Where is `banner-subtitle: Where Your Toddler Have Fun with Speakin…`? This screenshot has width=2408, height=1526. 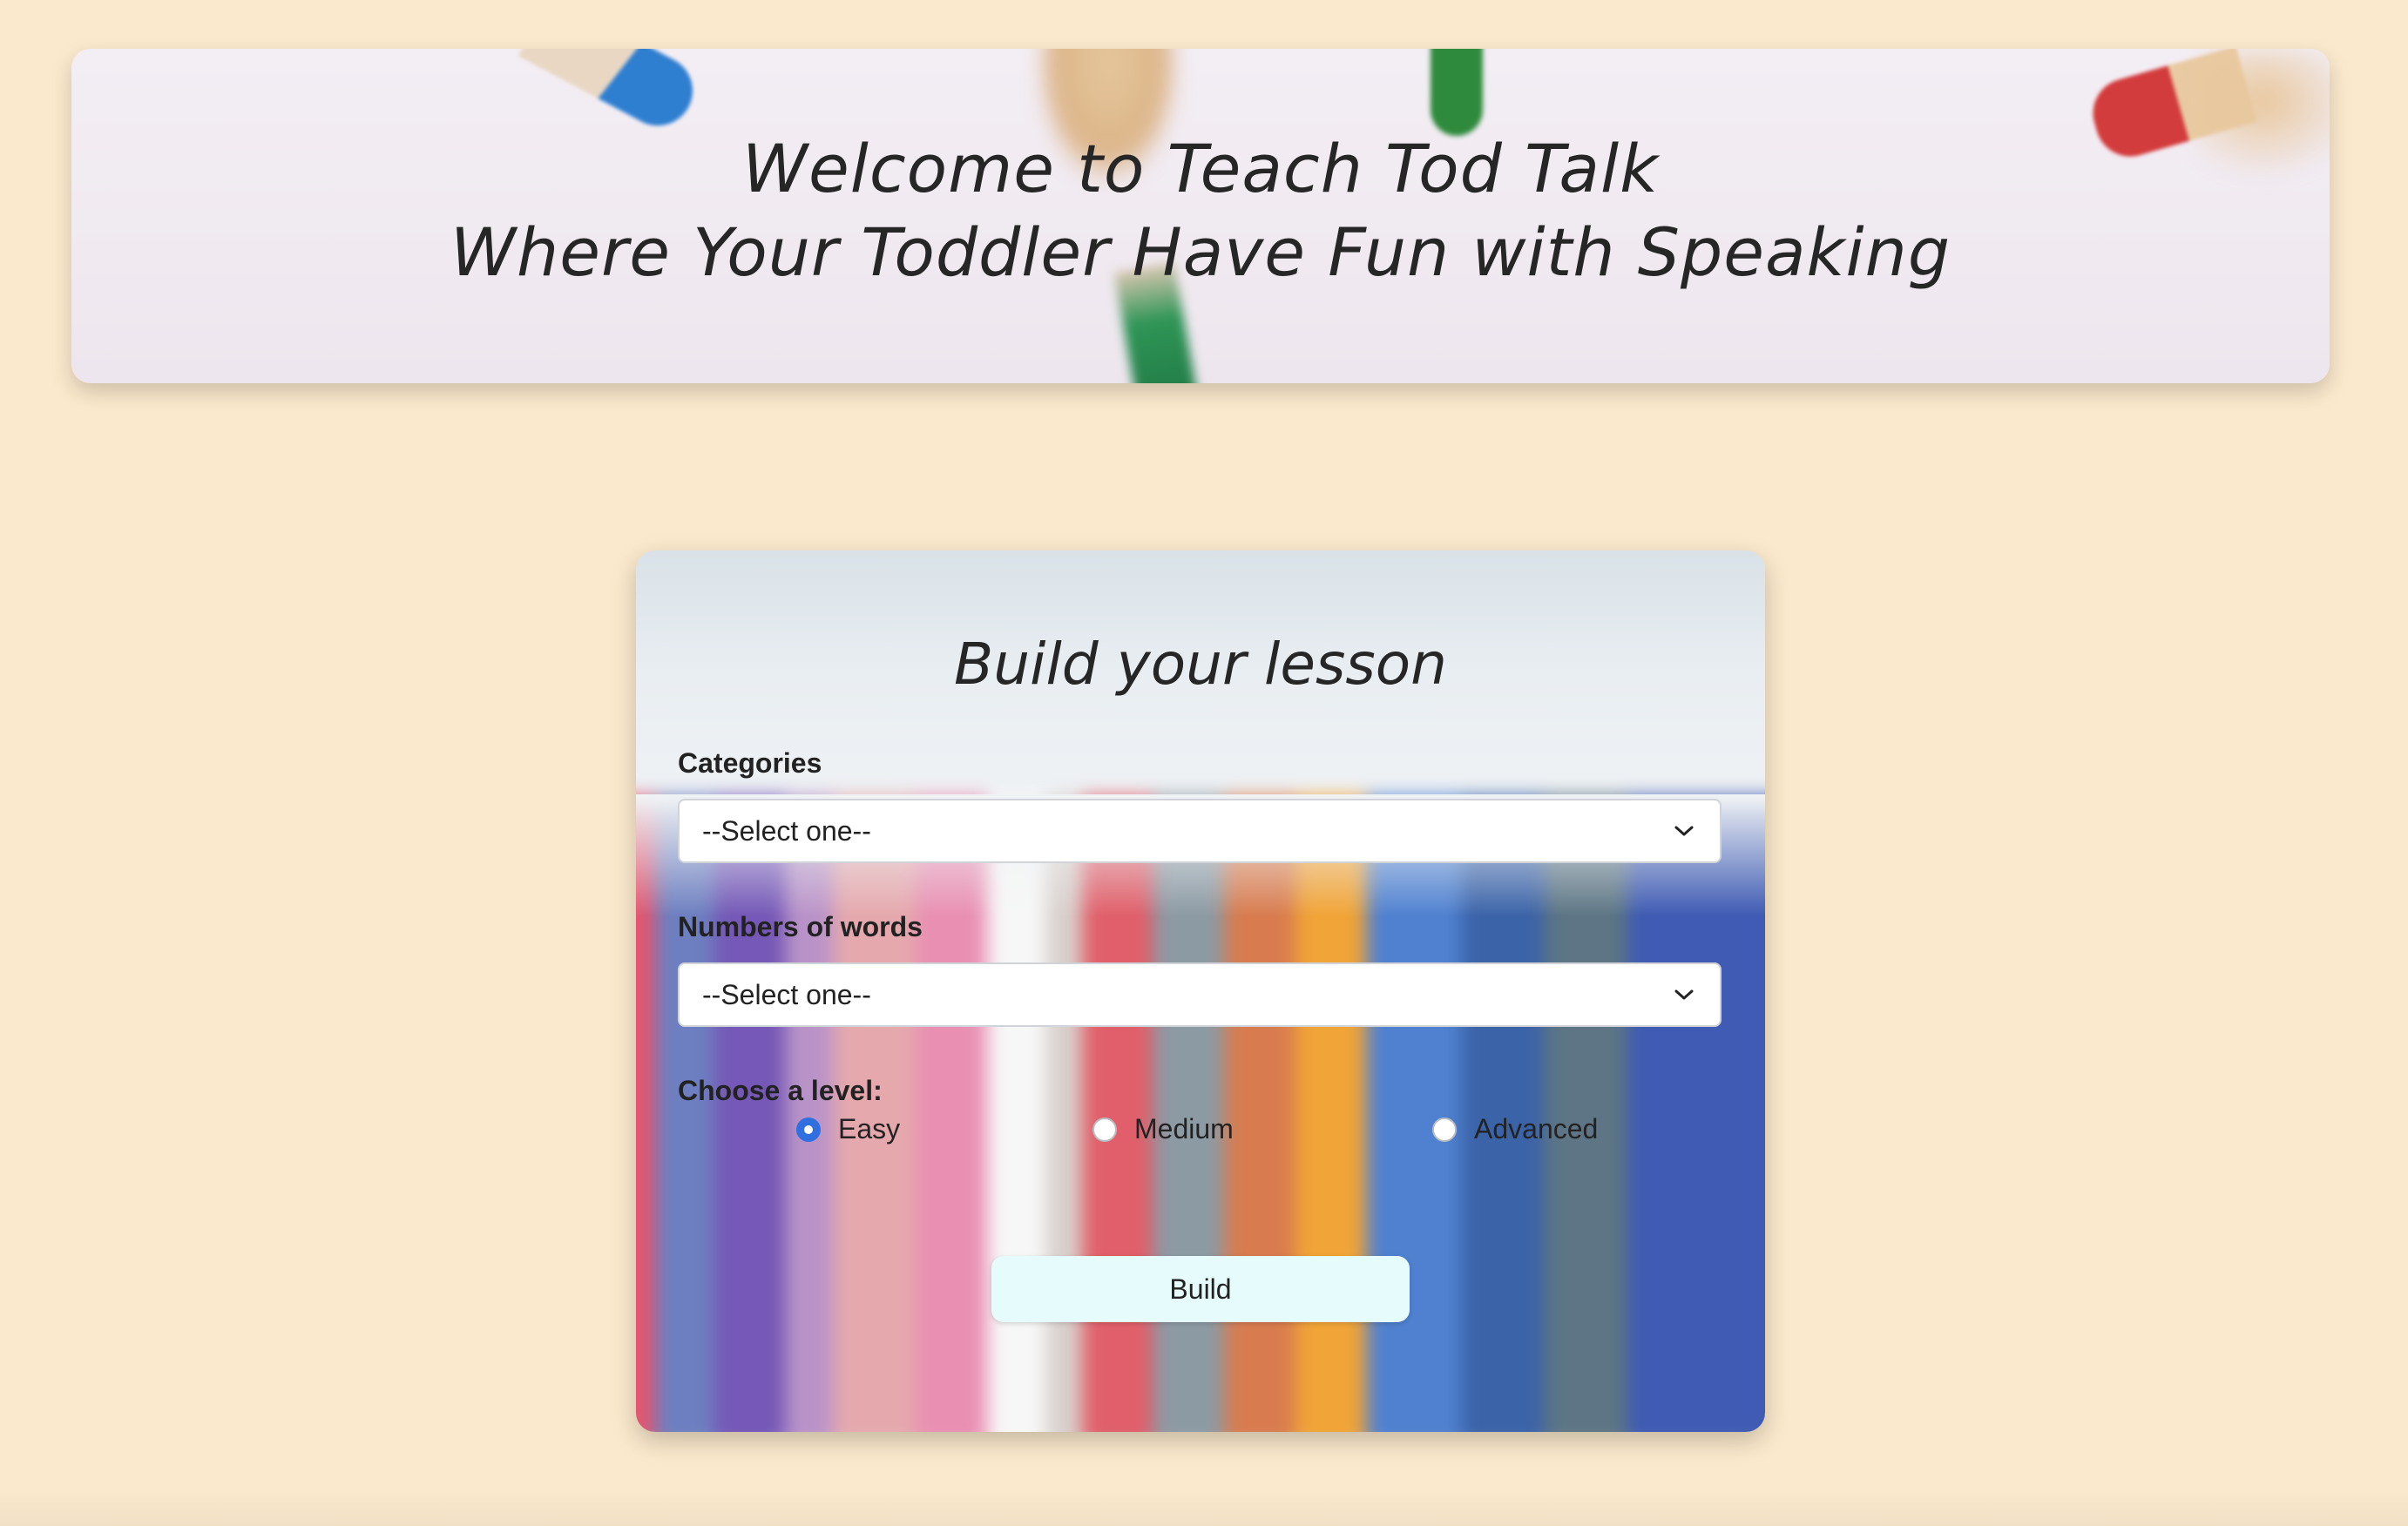 banner-subtitle: Where Your Toddler Have Fun with Speakin… is located at coordinates (1200, 252).